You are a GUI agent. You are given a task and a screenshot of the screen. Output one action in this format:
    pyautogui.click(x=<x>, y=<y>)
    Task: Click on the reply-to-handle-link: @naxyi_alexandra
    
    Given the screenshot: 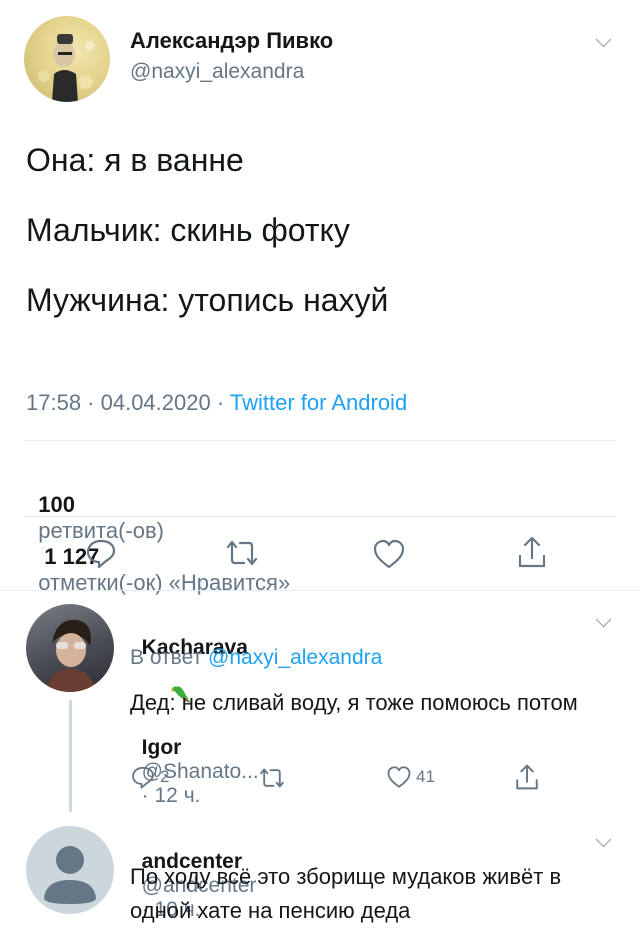 What is the action you would take?
    pyautogui.click(x=295, y=657)
    